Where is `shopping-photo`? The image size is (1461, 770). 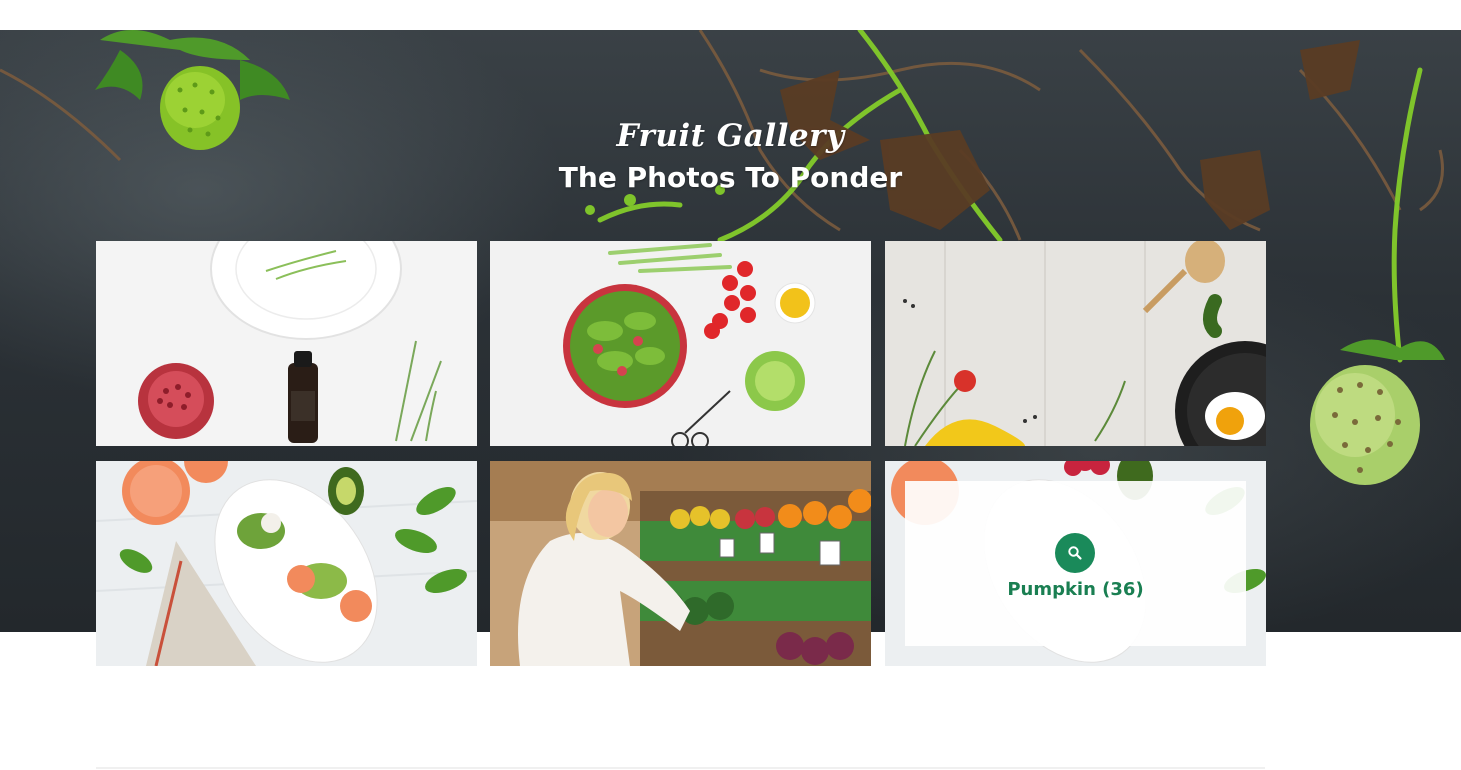 shopping-photo is located at coordinates (680, 563).